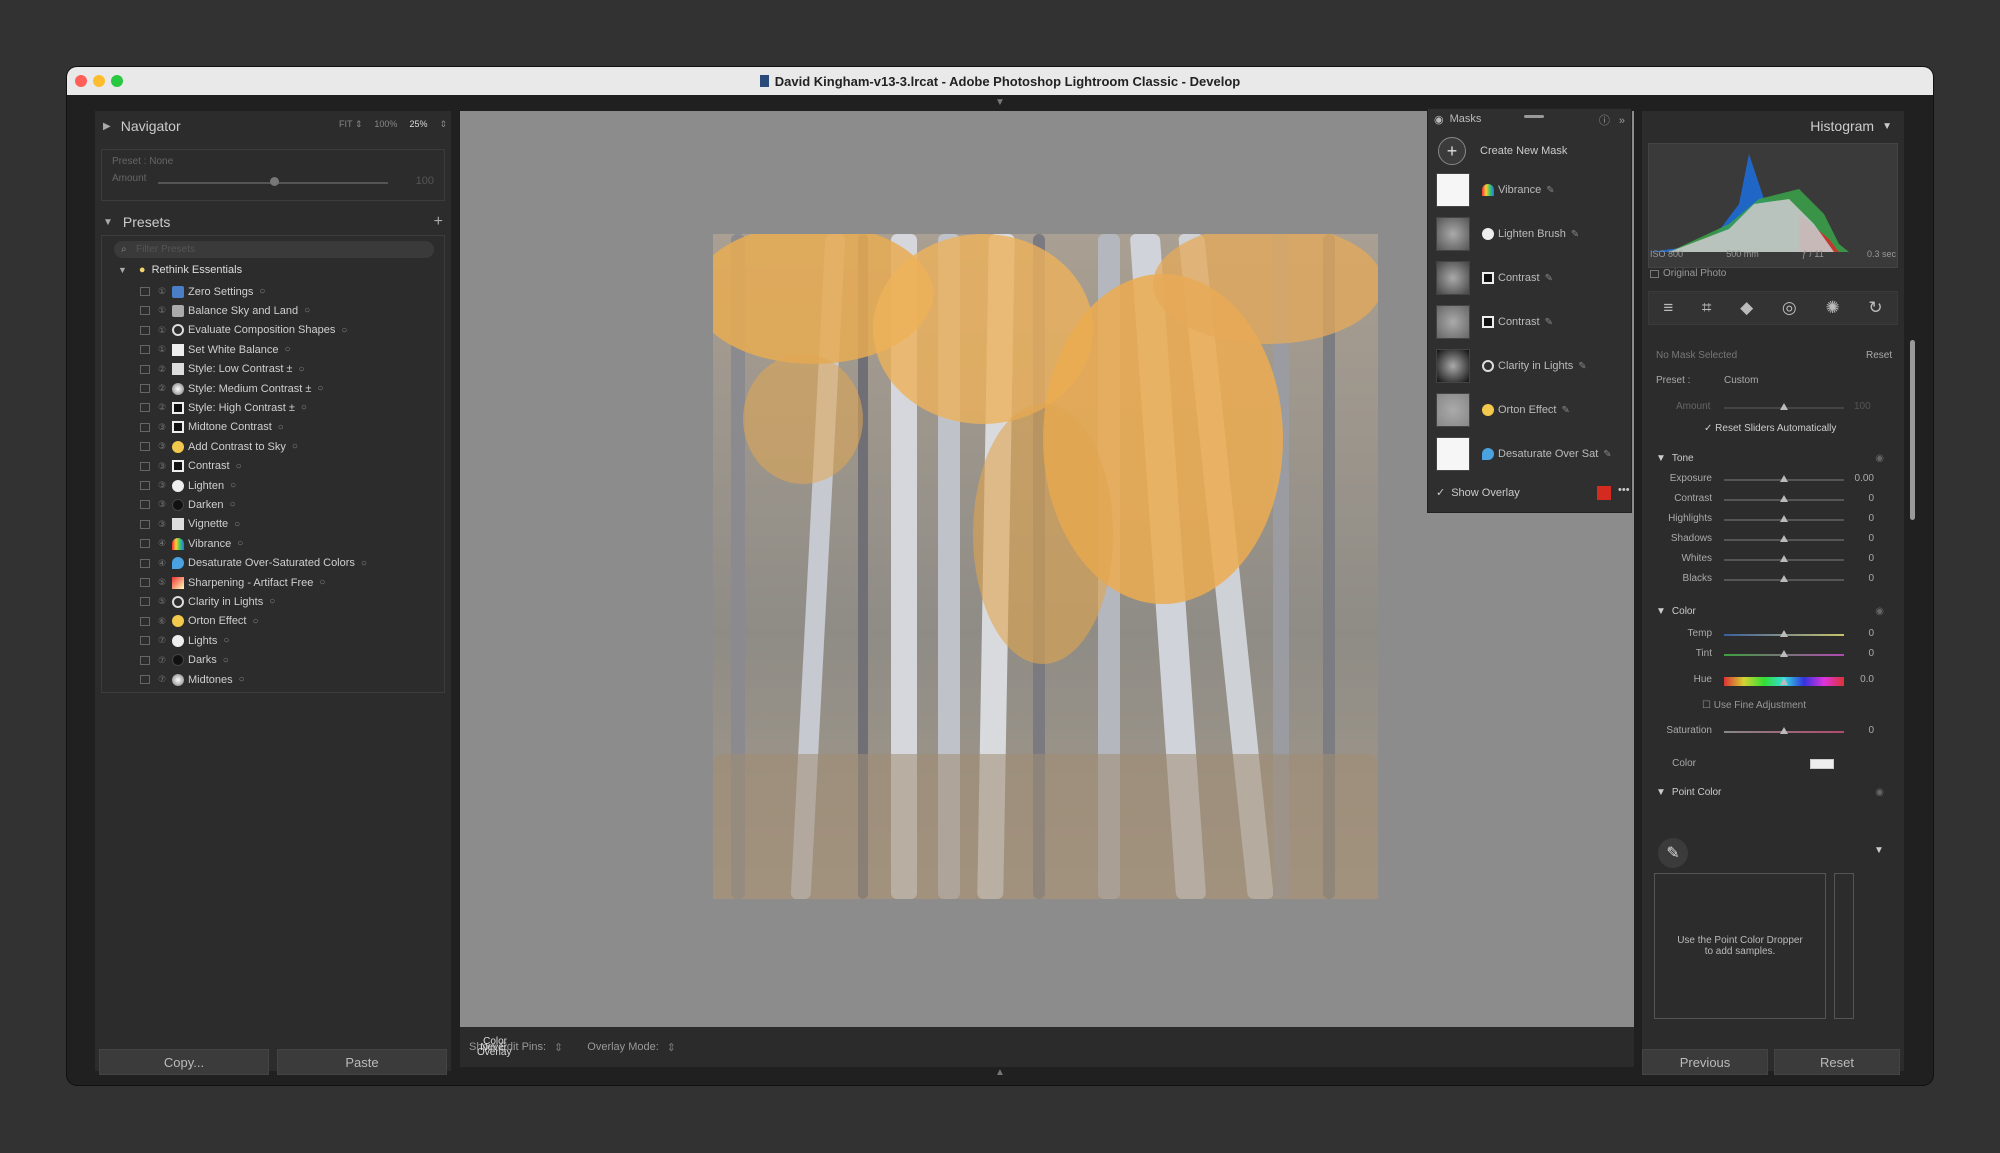  What do you see at coordinates (1784, 681) in the screenshot?
I see `hue-thumb` at bounding box center [1784, 681].